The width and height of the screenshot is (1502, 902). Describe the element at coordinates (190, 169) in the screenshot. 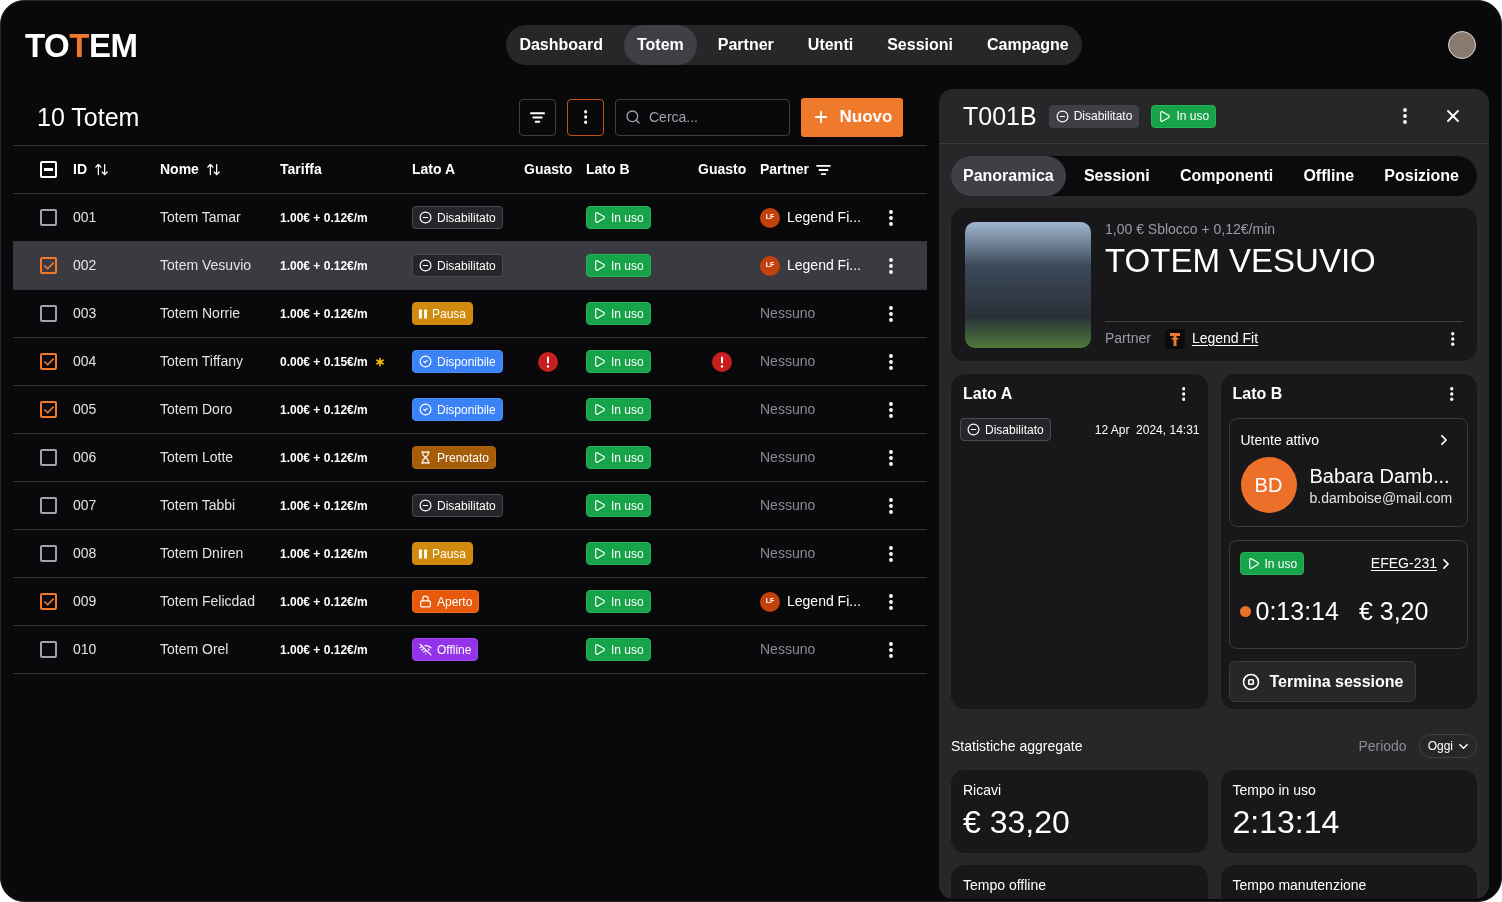

I see `column-header: Nome` at that location.